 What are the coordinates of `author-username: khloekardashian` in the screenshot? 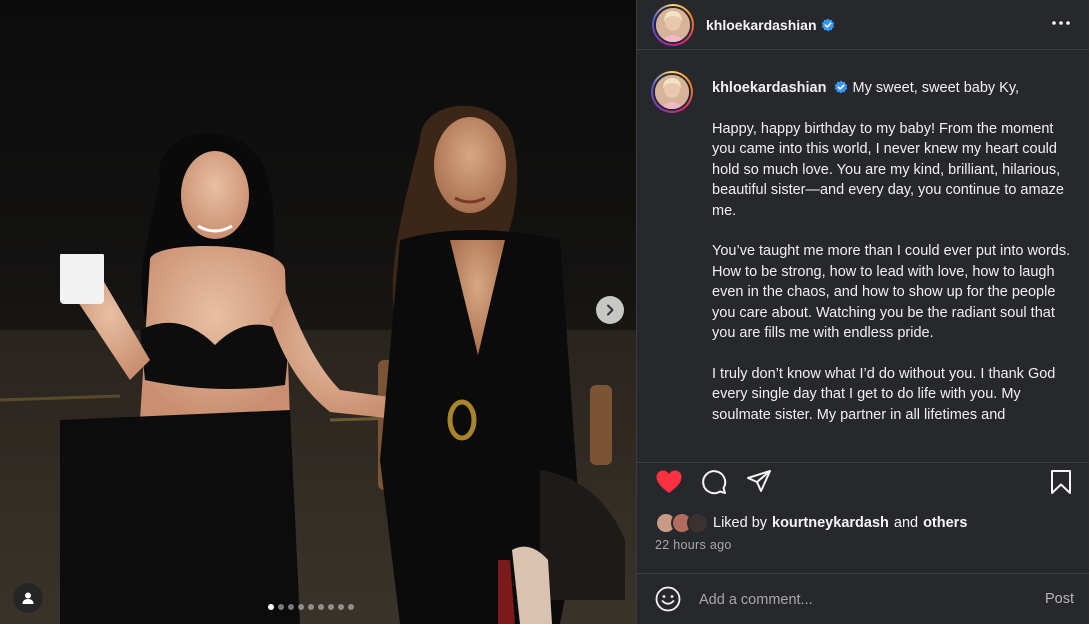 It's located at (761, 25).